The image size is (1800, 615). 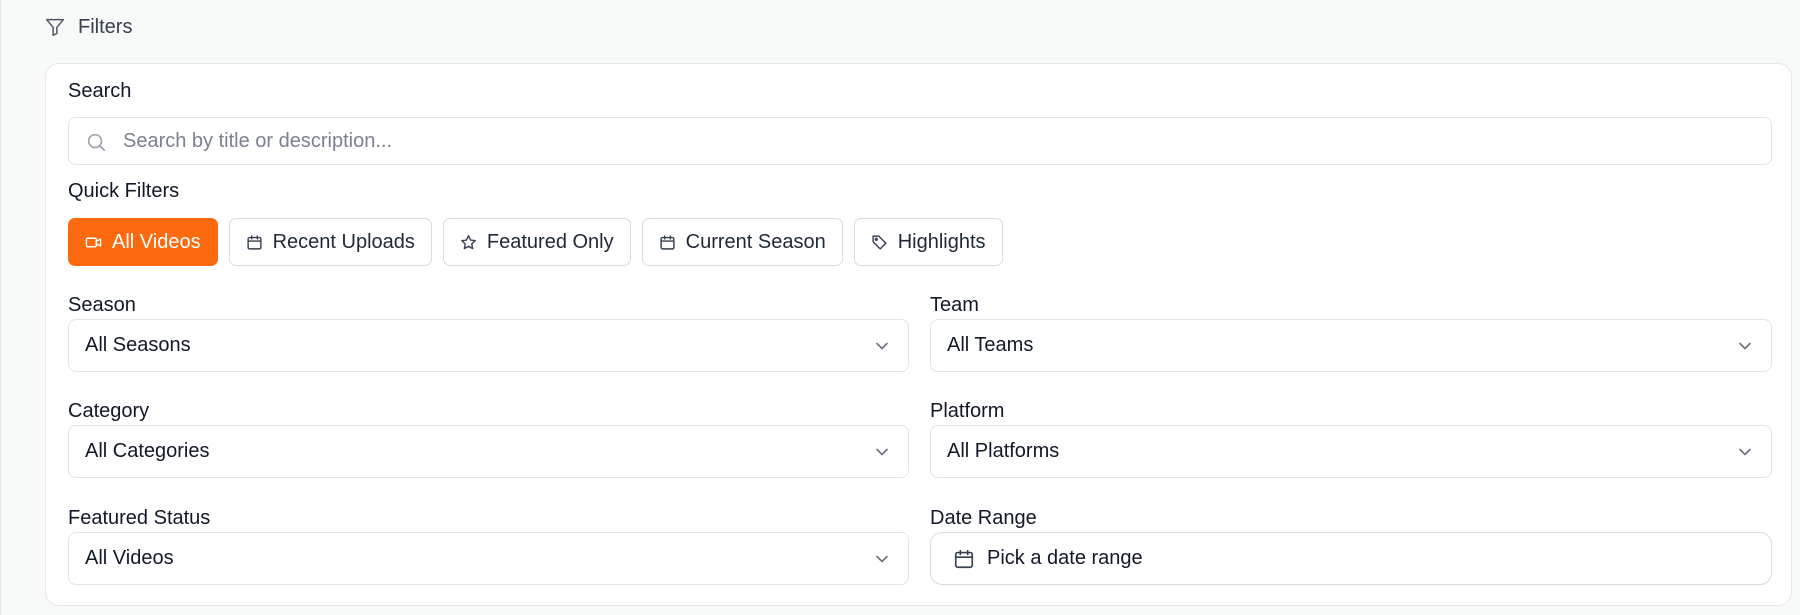 What do you see at coordinates (1351, 451) in the screenshot?
I see `platform-select: All Platforms` at bounding box center [1351, 451].